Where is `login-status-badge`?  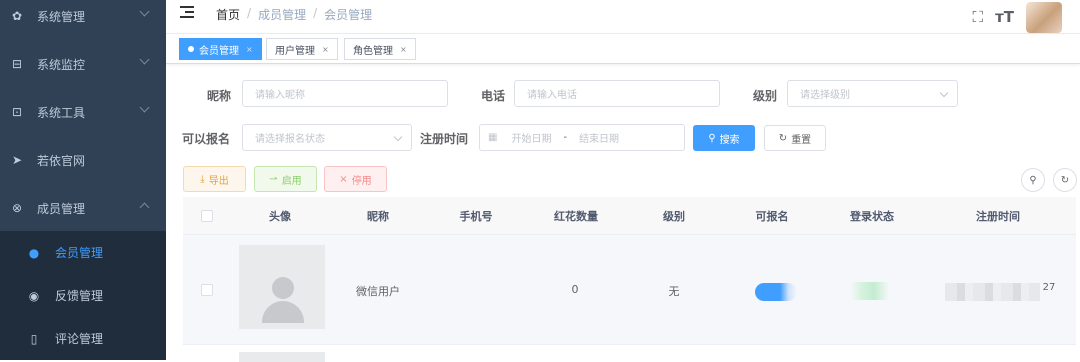 login-status-badge is located at coordinates (870, 291).